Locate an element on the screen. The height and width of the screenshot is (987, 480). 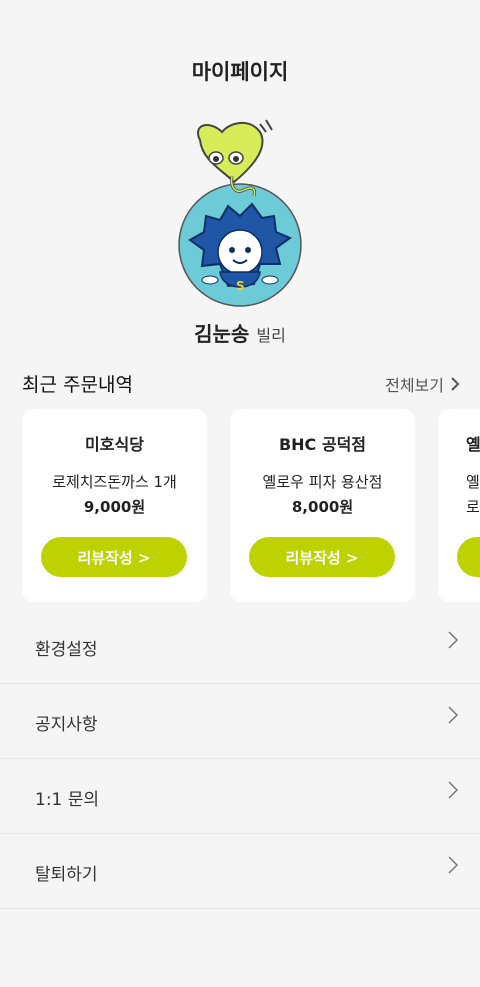
order-store-name: 미호식당 is located at coordinates (114, 444).